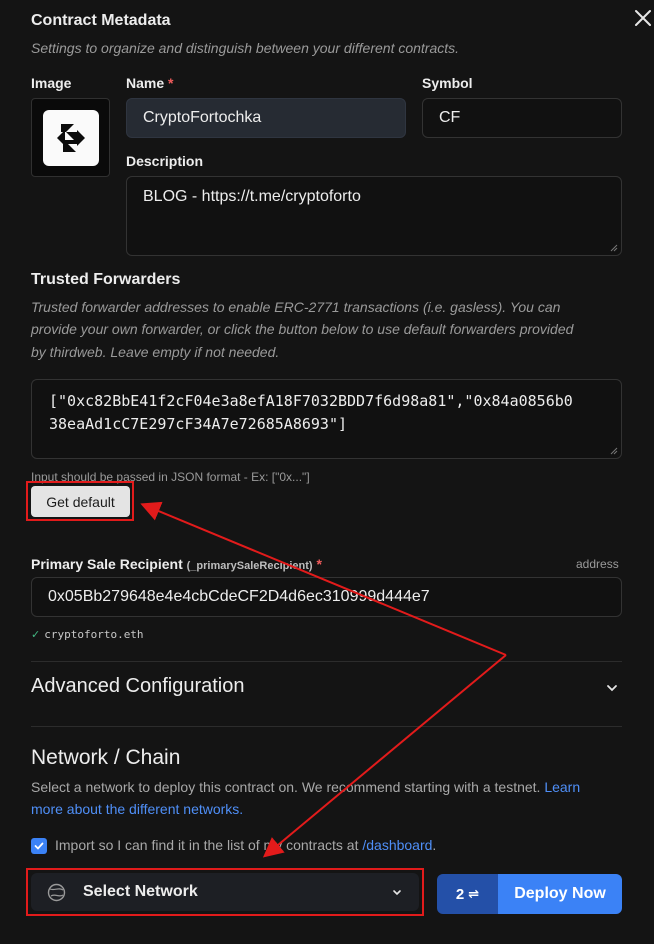  Describe the element at coordinates (384, 756) in the screenshot. I see `arrow-to-select-network` at that location.